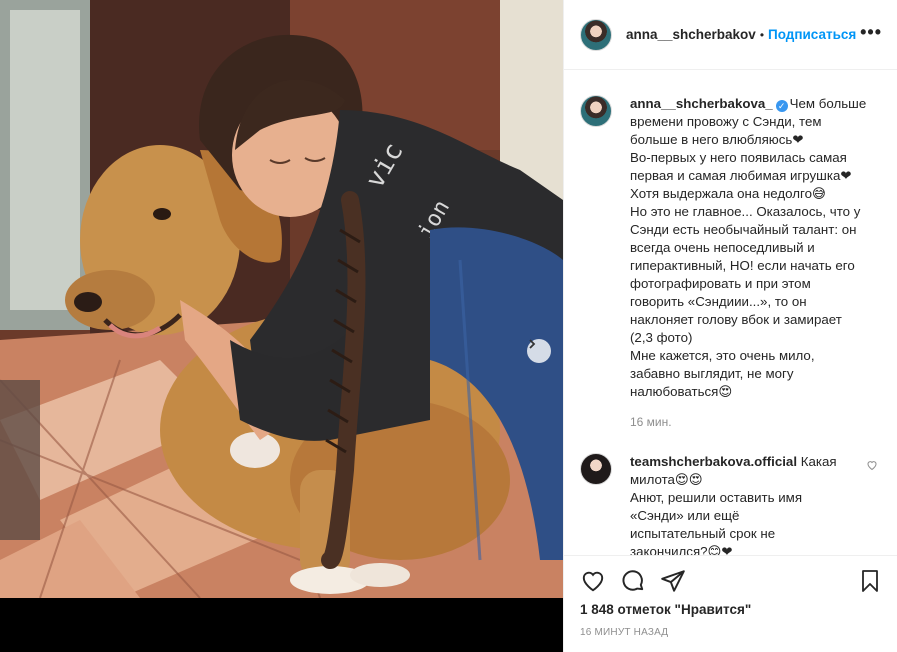  What do you see at coordinates (871, 32) in the screenshot?
I see `more-options-icon: •••` at bounding box center [871, 32].